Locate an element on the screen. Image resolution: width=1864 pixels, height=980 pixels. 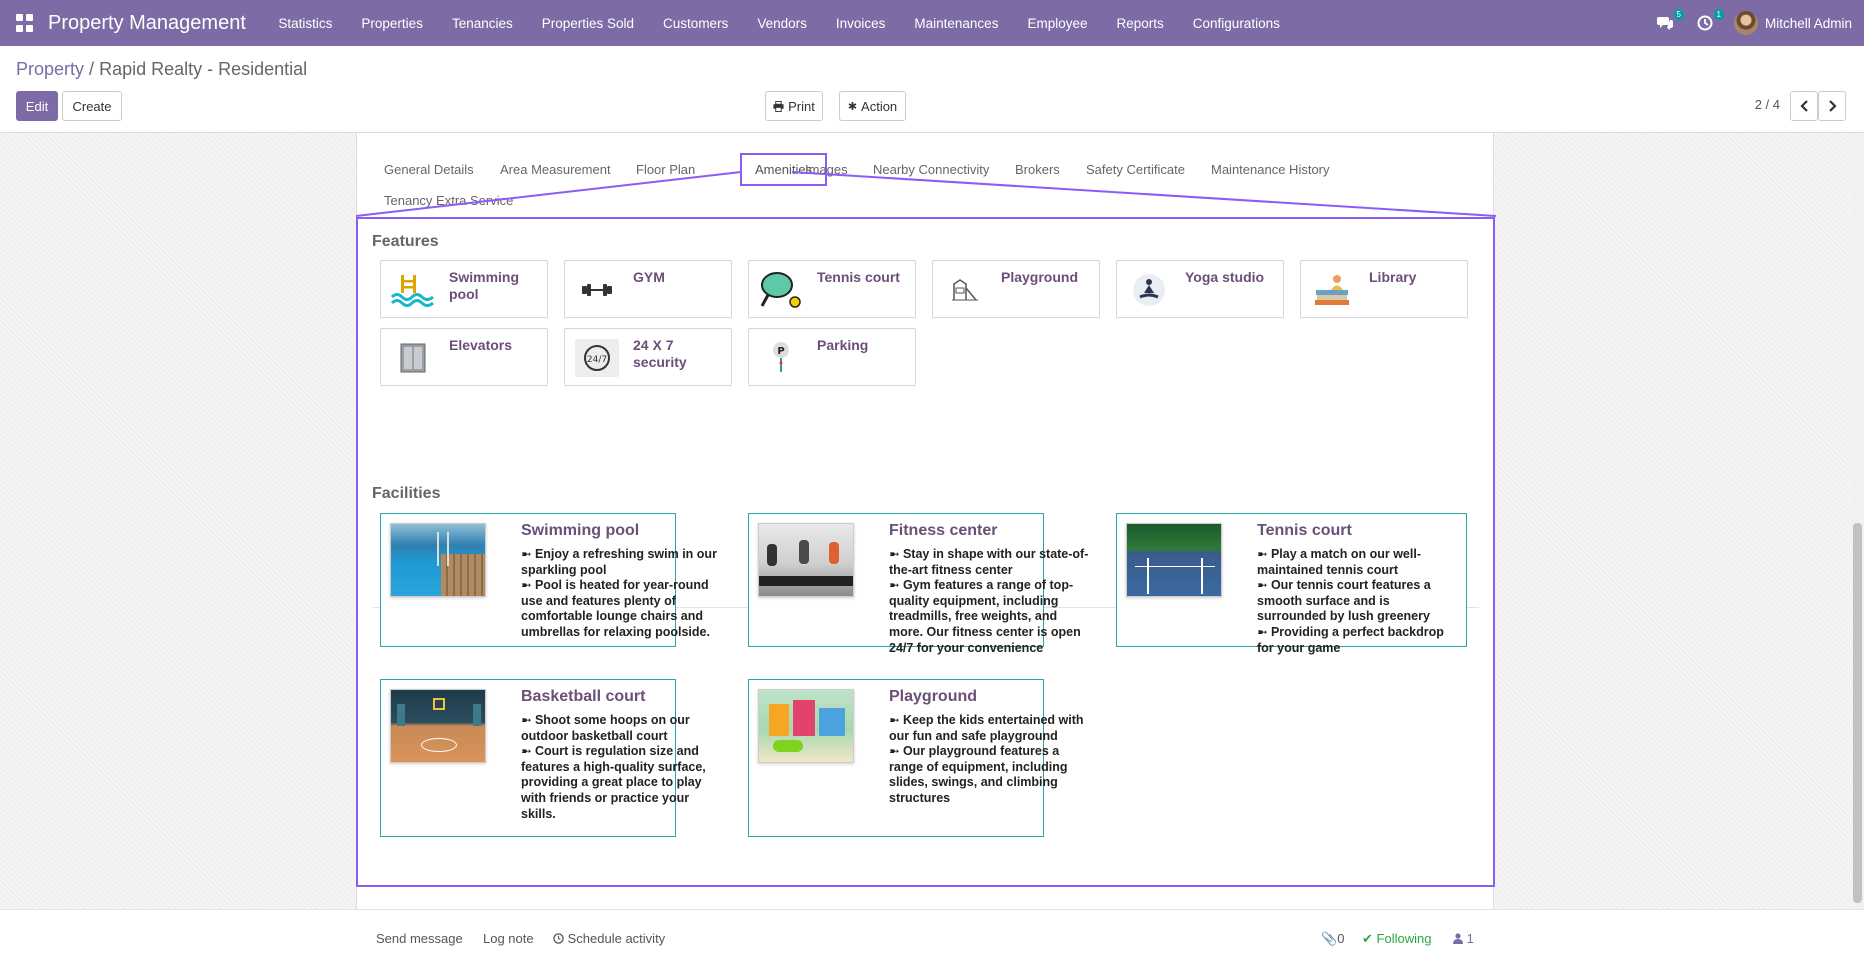
feature-tennis-court: Tennis court is located at coordinates (832, 289).